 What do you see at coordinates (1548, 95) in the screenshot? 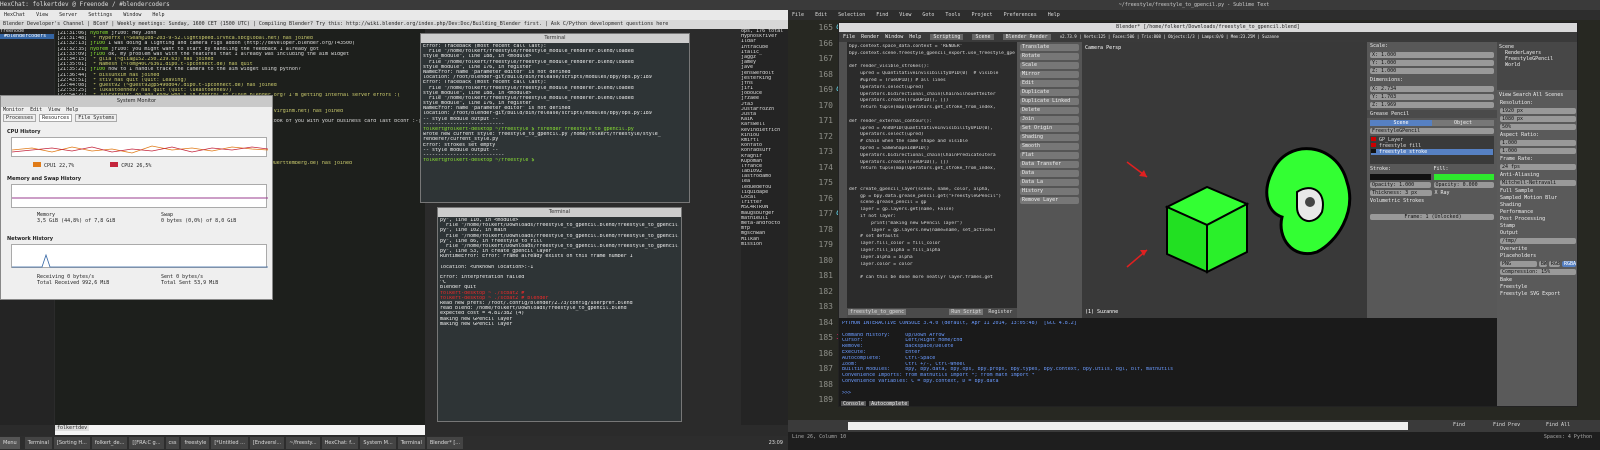
I see `outliner-scenes-tab: All Scenes` at bounding box center [1548, 95].